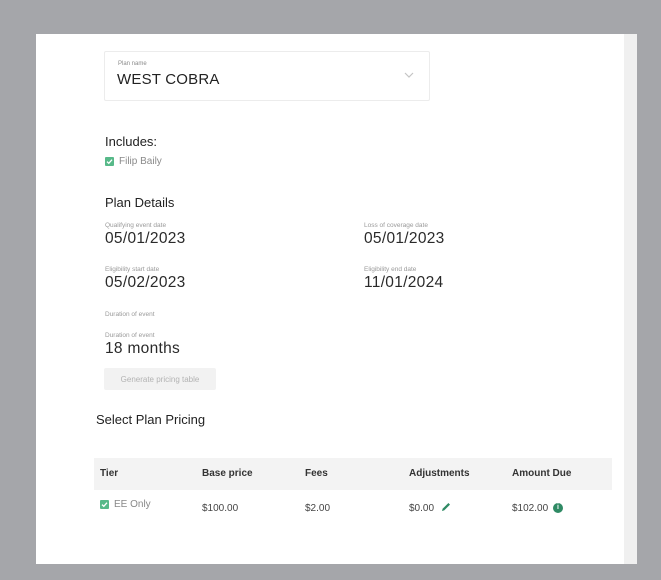 Image resolution: width=661 pixels, height=580 pixels. I want to click on eligibility-start-label: Eligibility start date, so click(132, 269).